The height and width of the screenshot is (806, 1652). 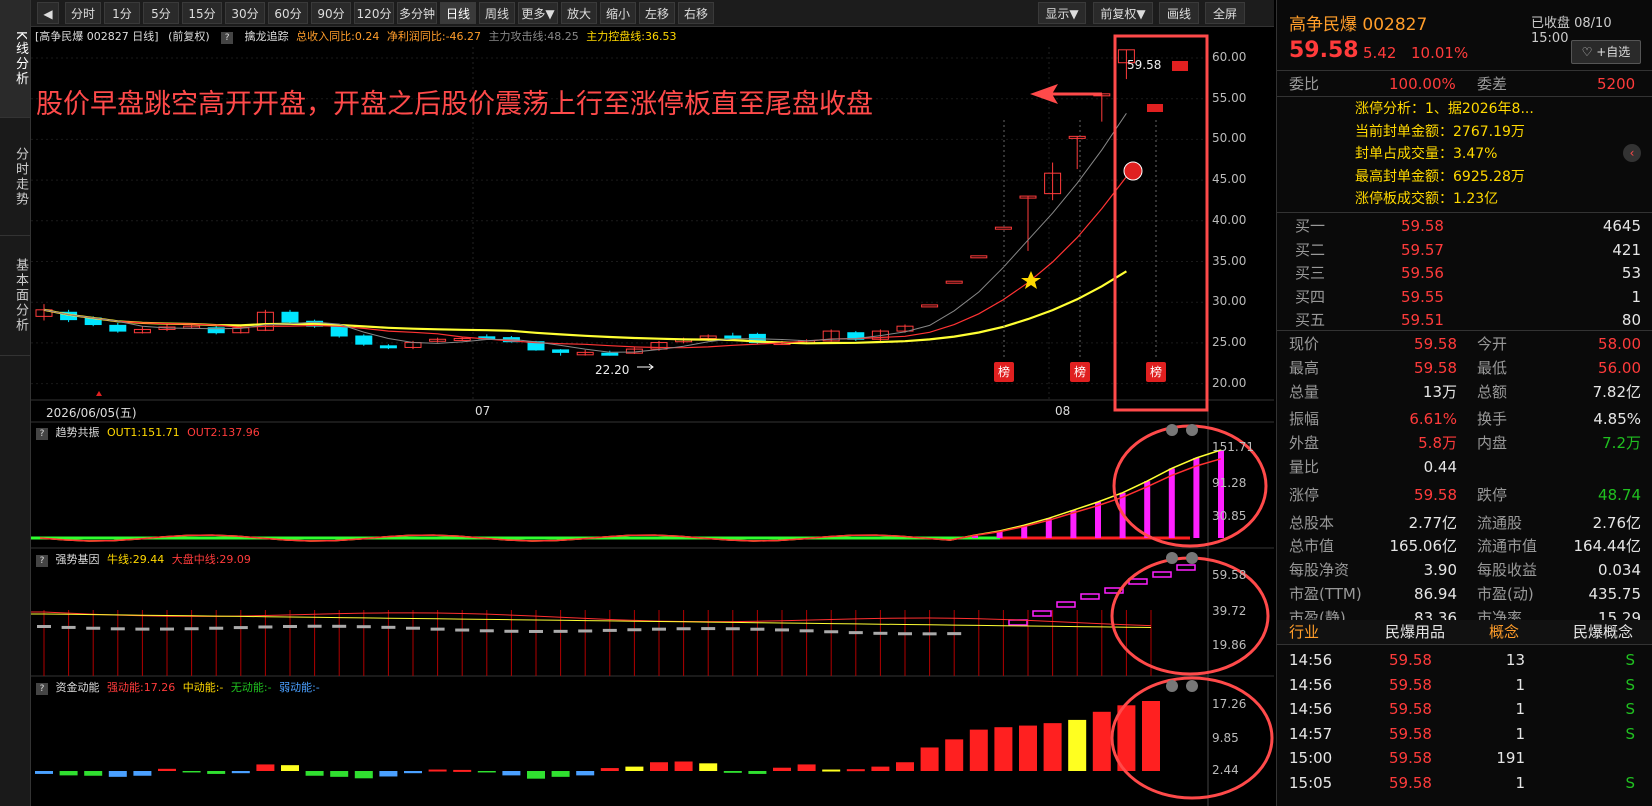 What do you see at coordinates (1422, 226) in the screenshot?
I see `bid-price: 59.58` at bounding box center [1422, 226].